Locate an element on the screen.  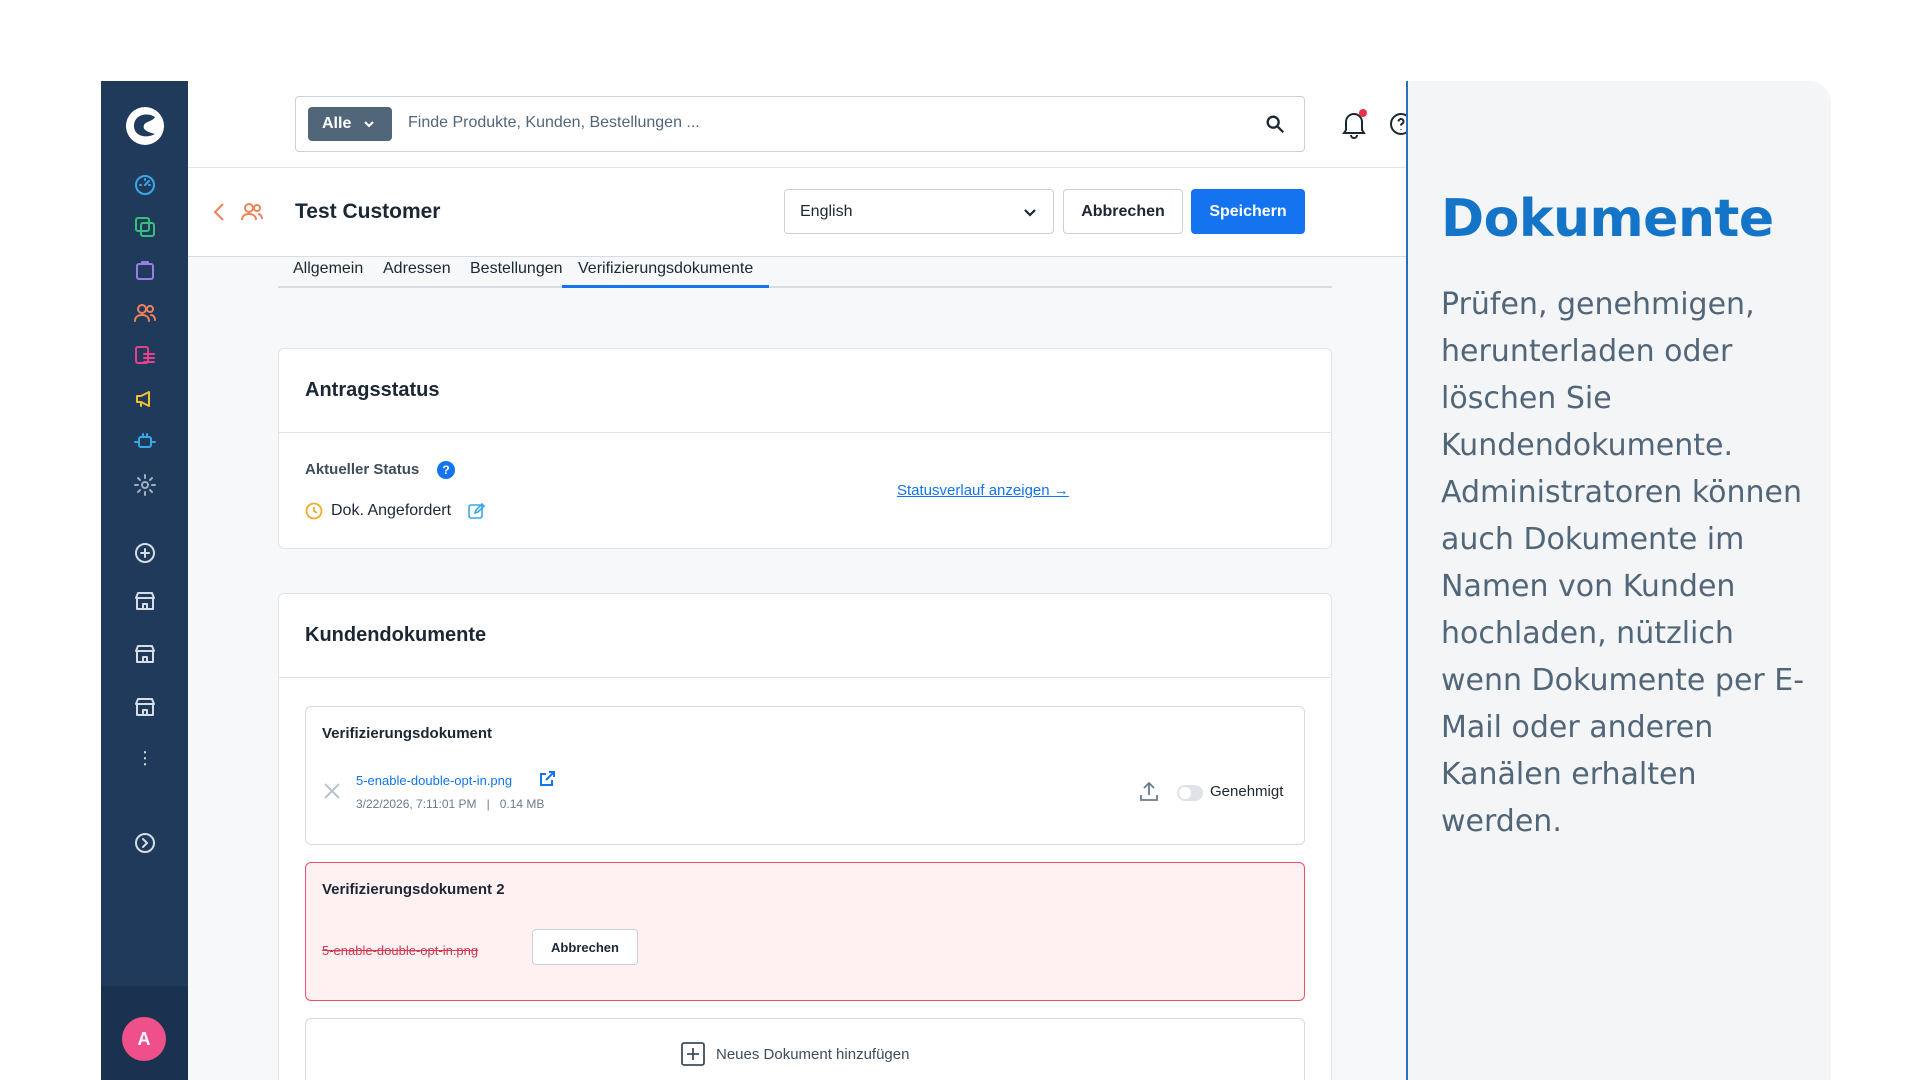
avatar: A is located at coordinates (144, 1039).